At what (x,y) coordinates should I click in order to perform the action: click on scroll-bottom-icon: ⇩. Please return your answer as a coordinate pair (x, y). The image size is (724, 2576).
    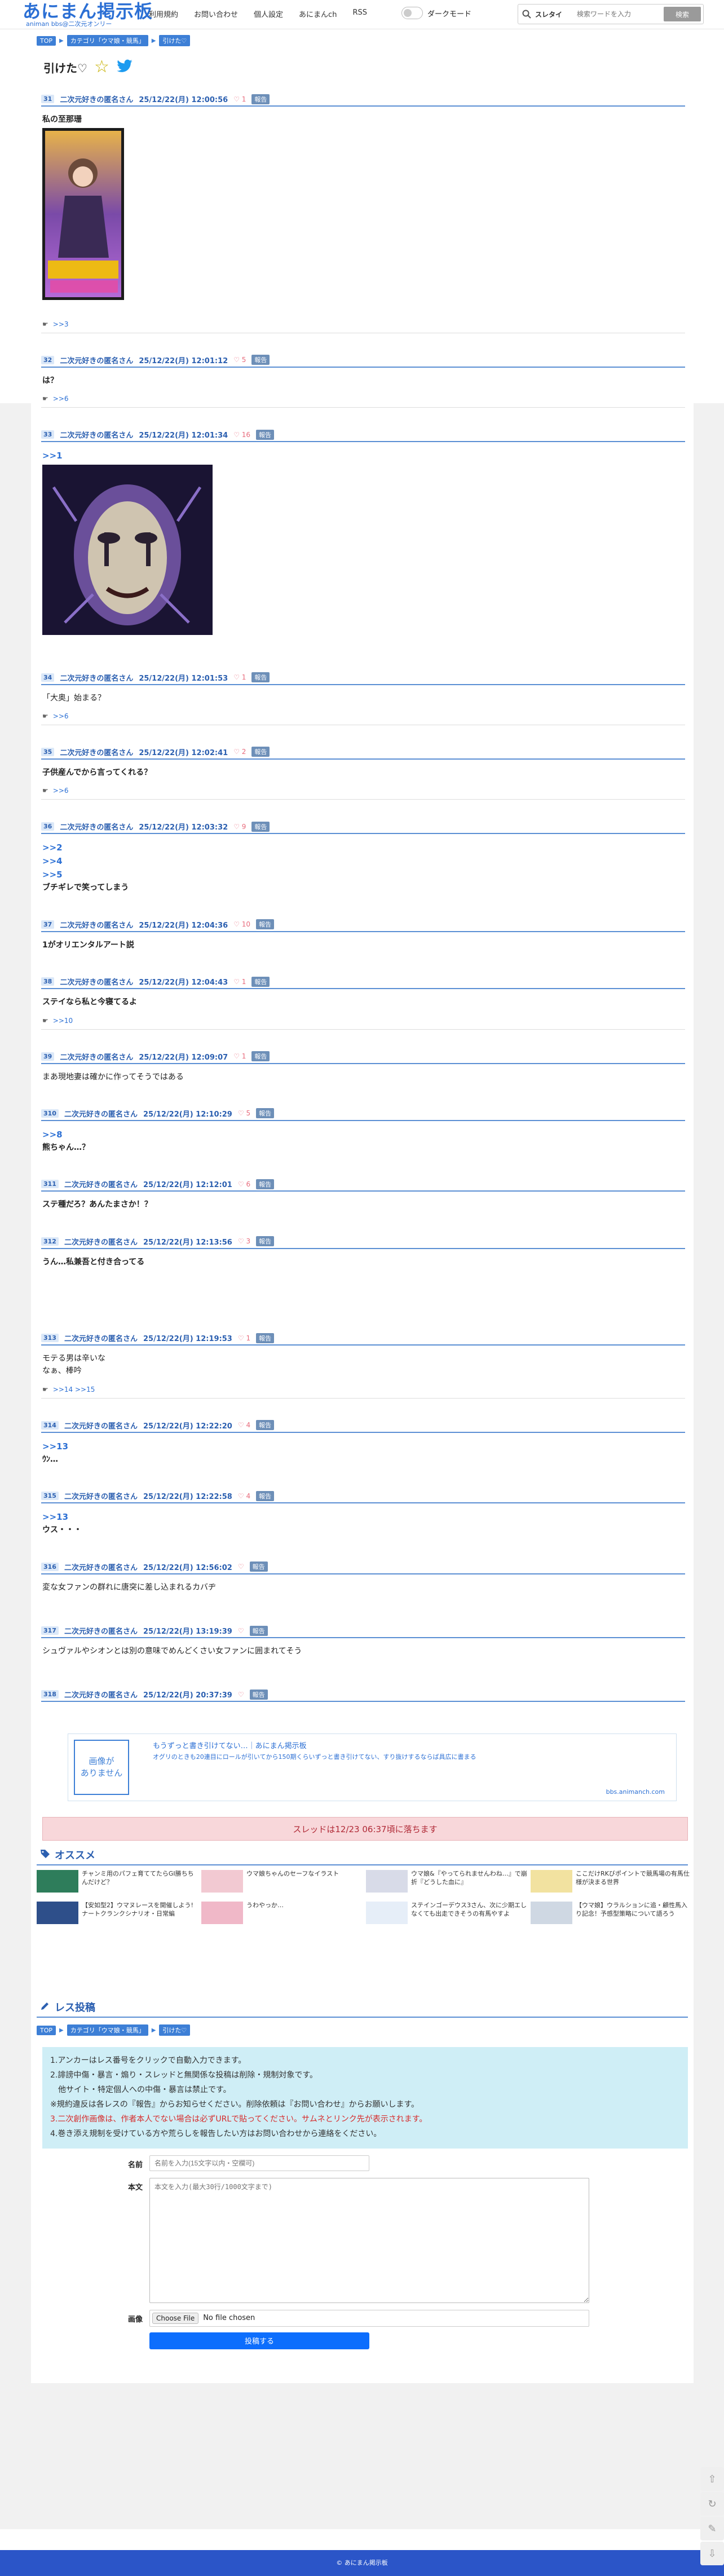
    Looking at the image, I should click on (712, 2553).